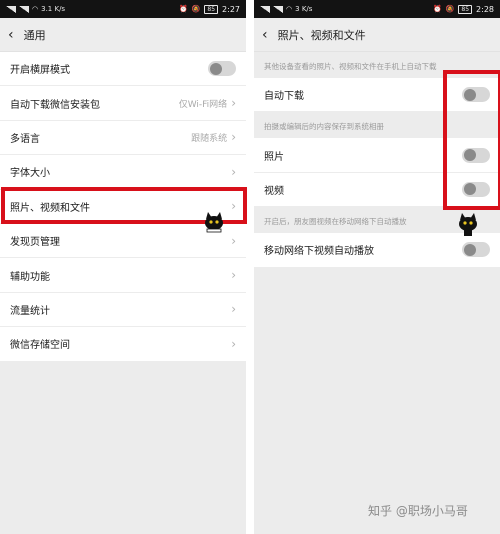  What do you see at coordinates (274, 191) in the screenshot?
I see `settings-row-label: 视频` at bounding box center [274, 191].